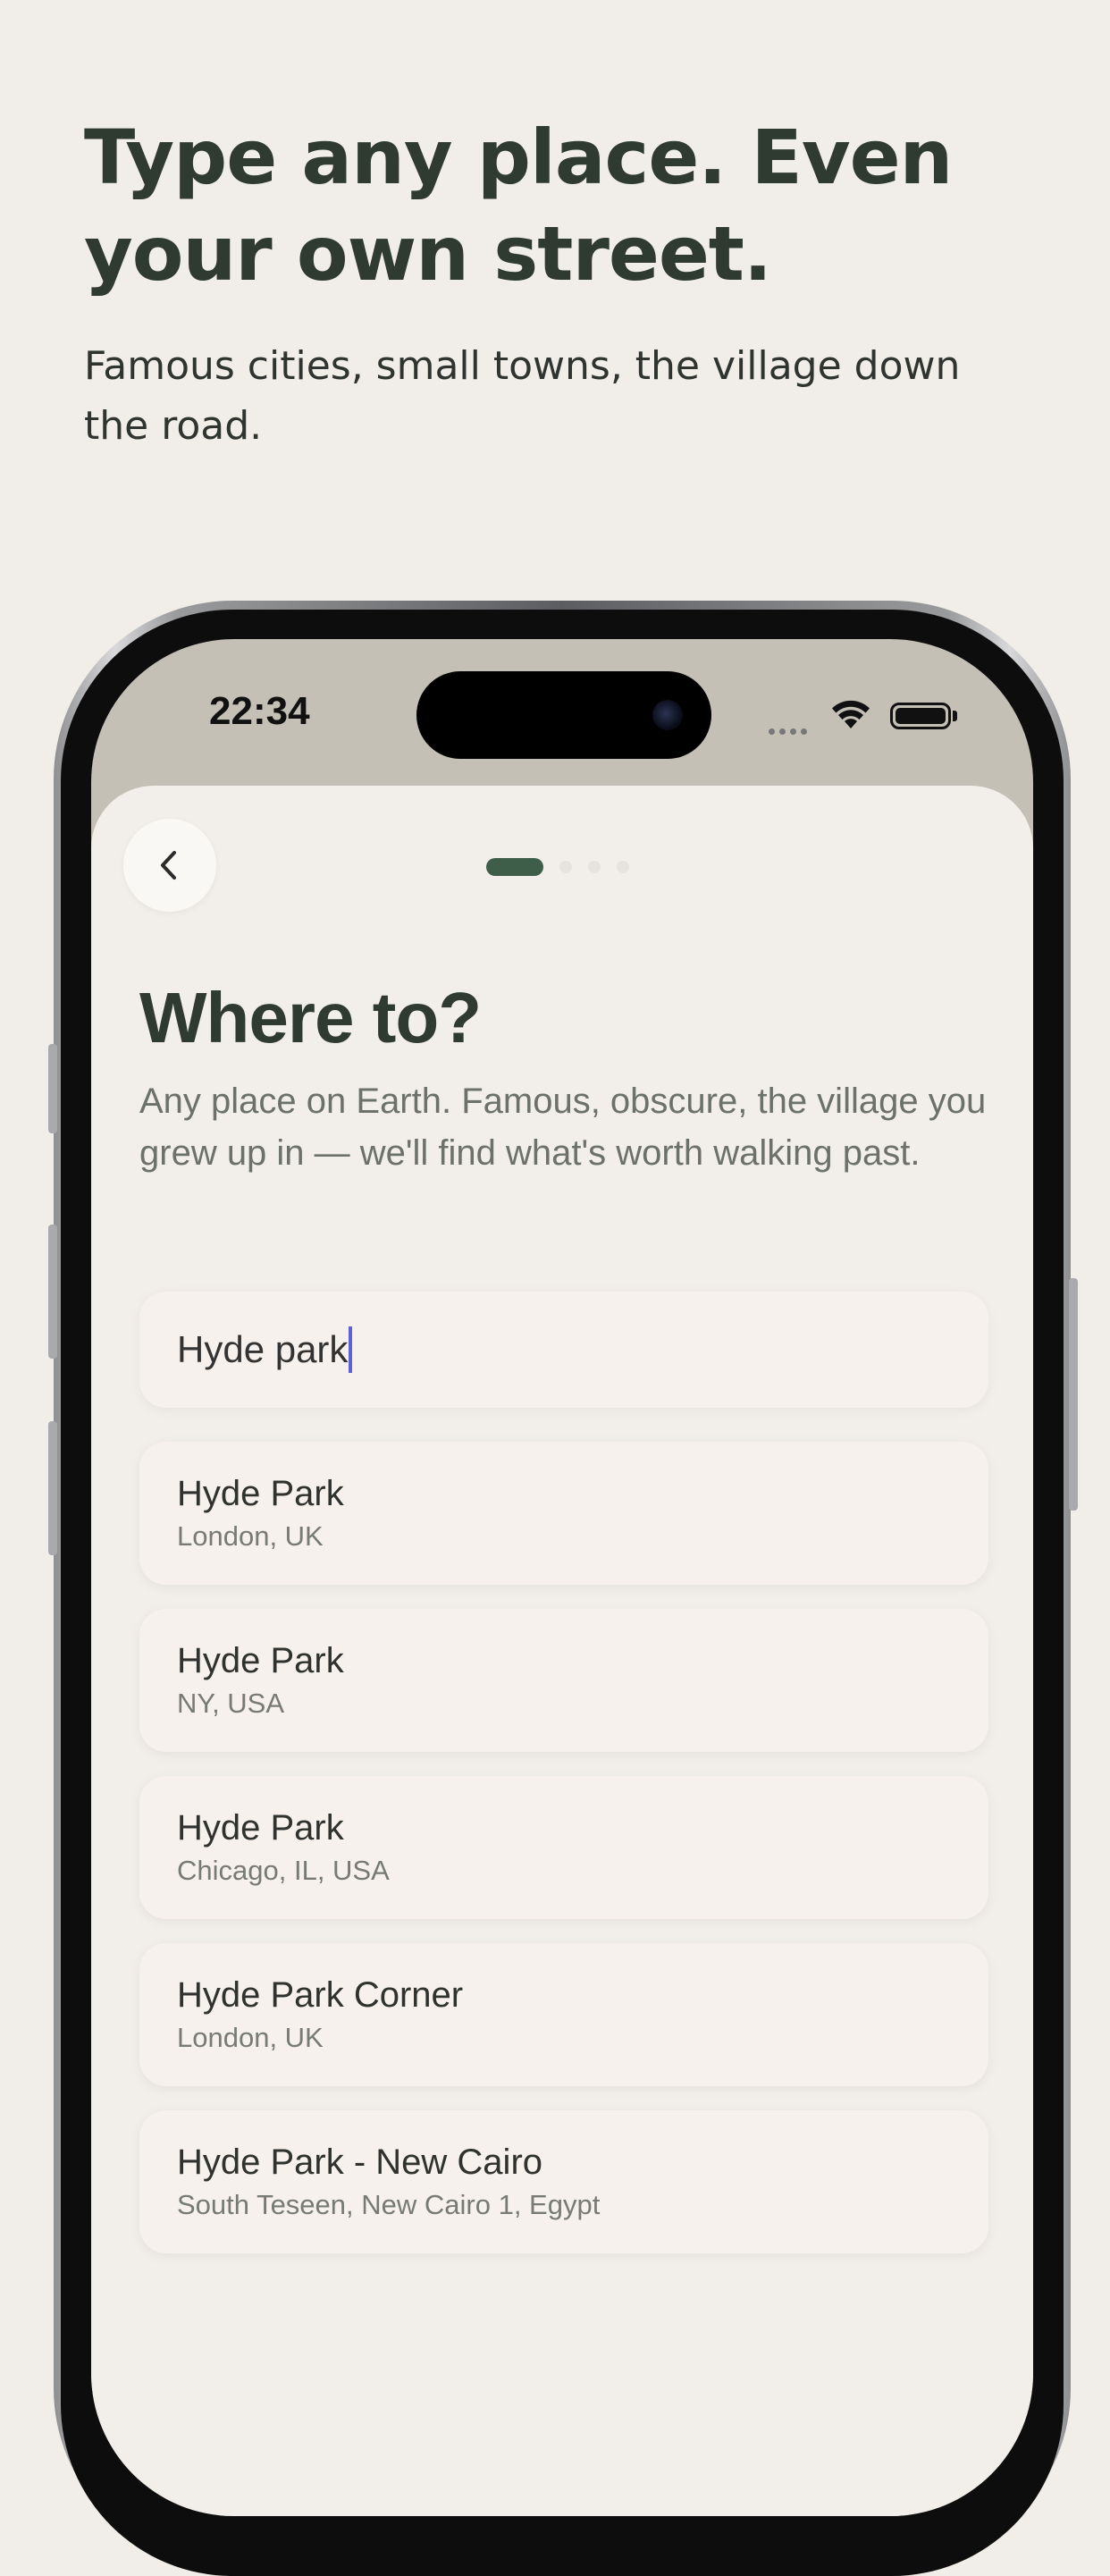 The height and width of the screenshot is (2576, 1110). Describe the element at coordinates (351, 1350) in the screenshot. I see `text-caret` at that location.